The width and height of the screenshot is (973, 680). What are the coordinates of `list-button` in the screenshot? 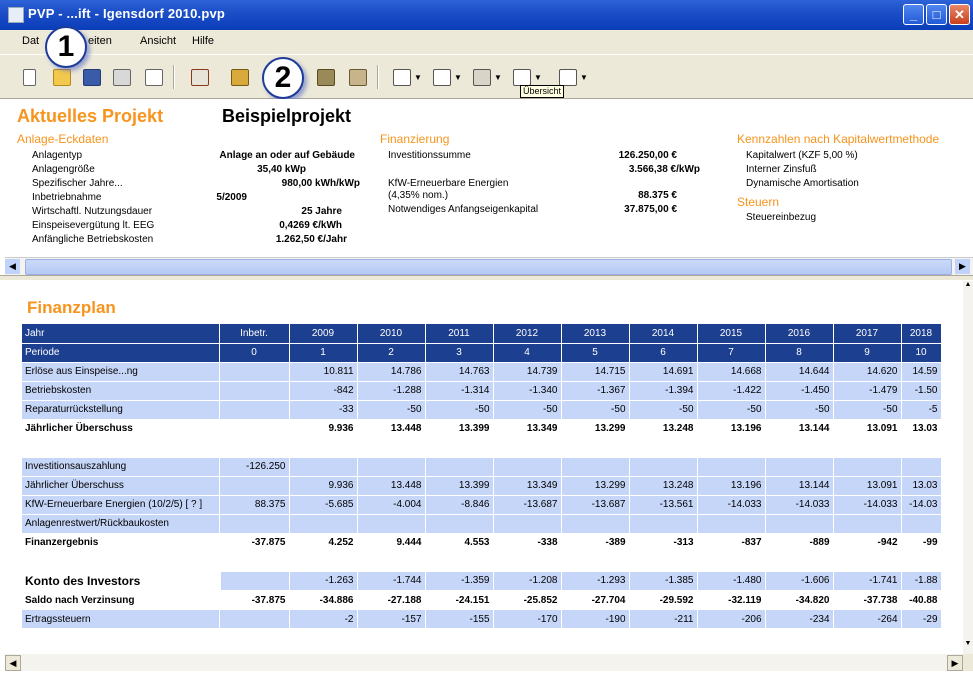 It's located at (567, 77).